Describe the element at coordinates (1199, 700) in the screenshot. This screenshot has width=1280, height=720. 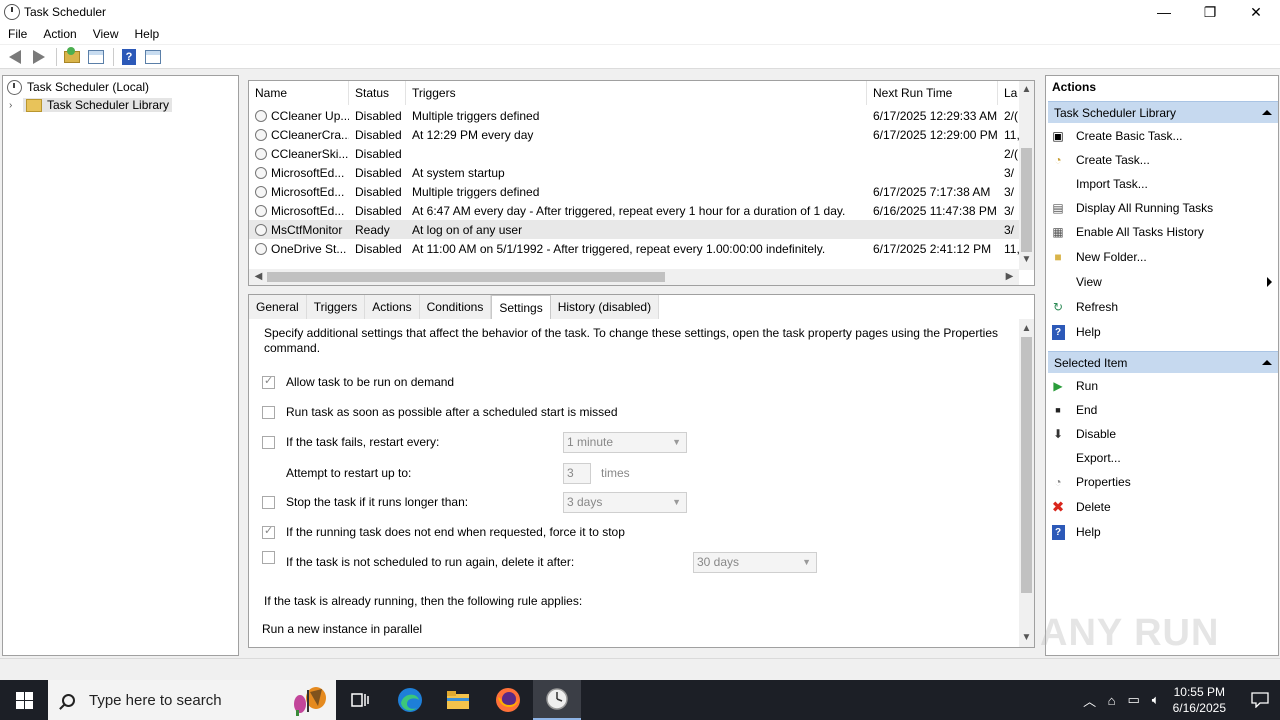
I see `taskbar-clock: 10:55 PM 6/16/2025` at that location.